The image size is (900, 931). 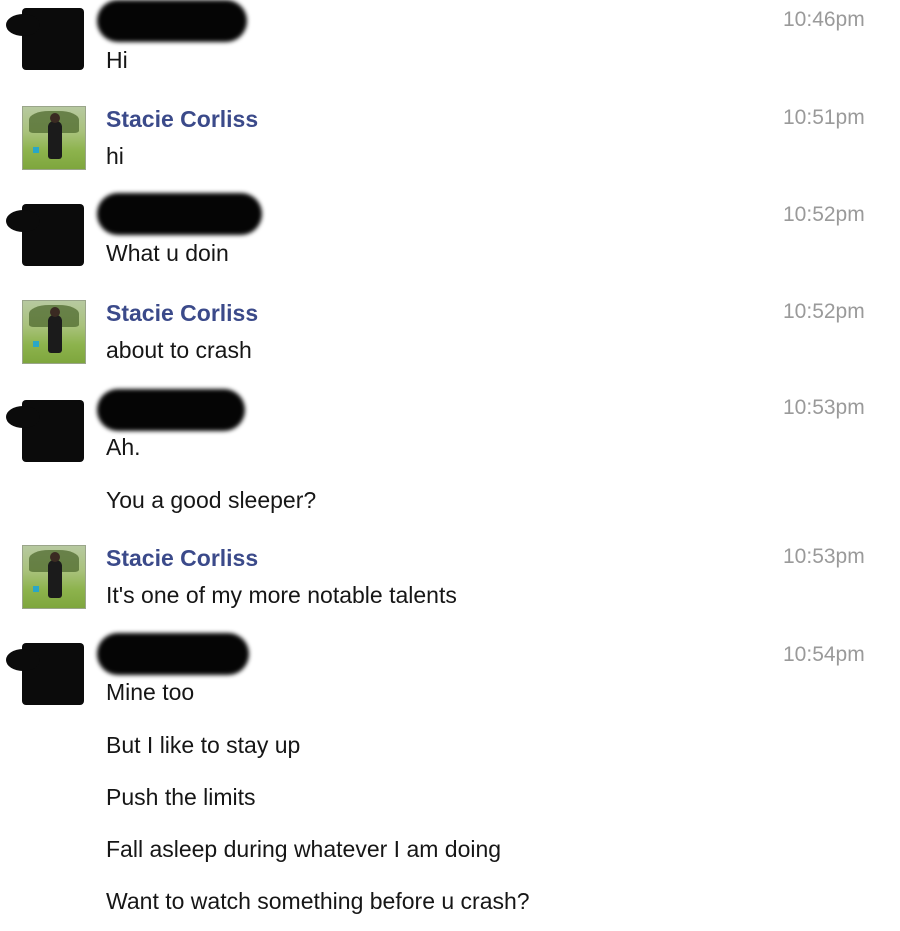 I want to click on message-text: You a good sleeper?, so click(x=211, y=500).